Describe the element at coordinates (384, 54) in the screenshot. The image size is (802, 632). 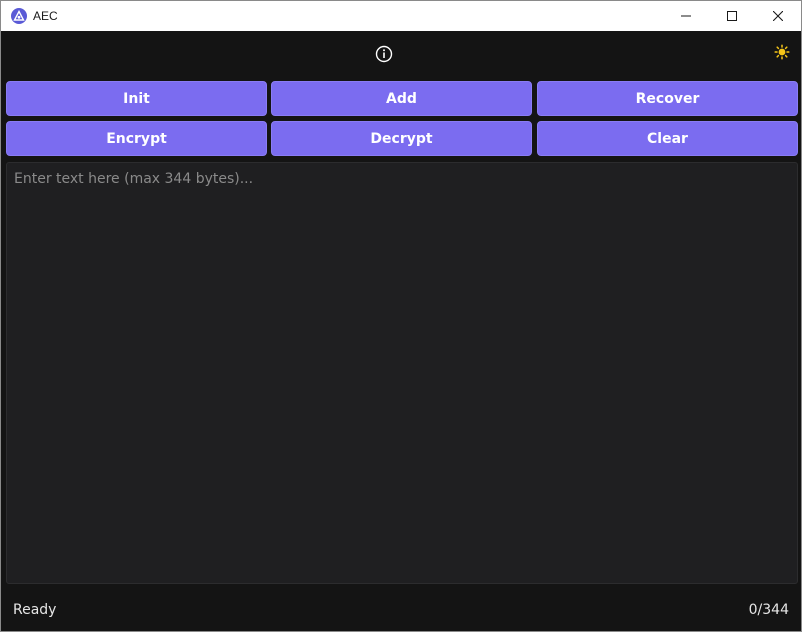
I see `info-icon` at that location.